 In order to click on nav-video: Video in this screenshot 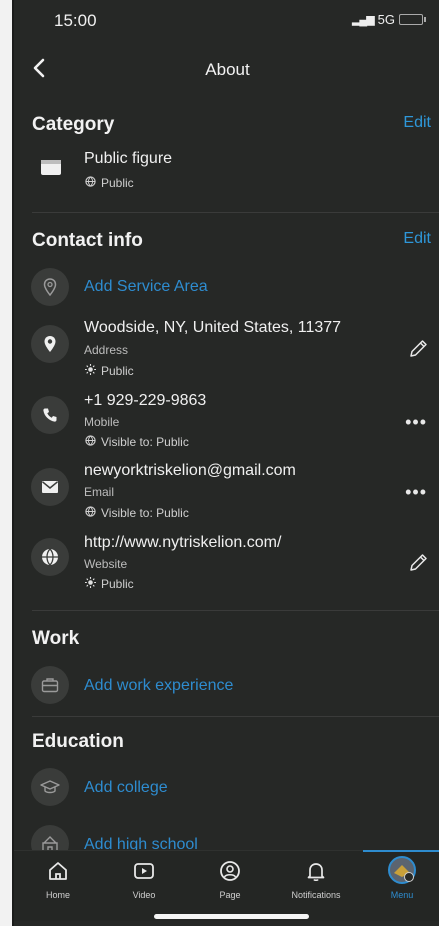, I will do `click(144, 879)`.